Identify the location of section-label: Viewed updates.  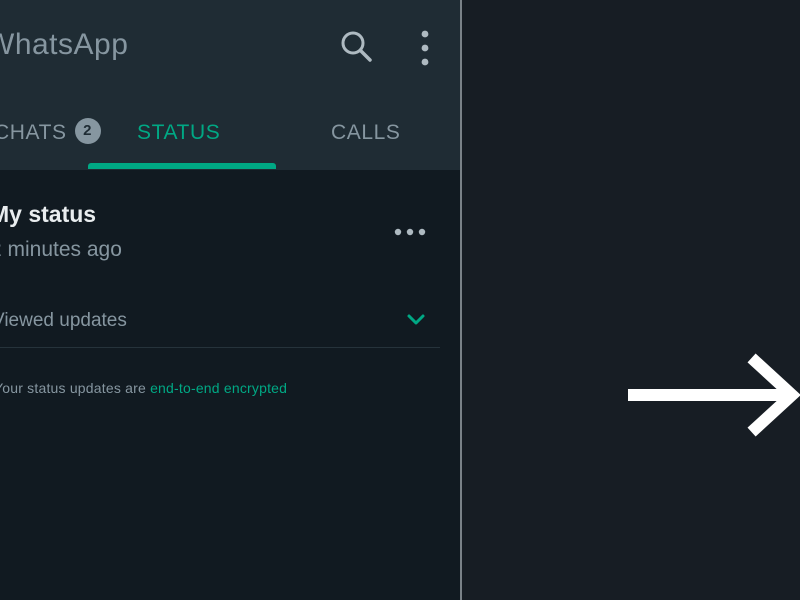
(63, 320).